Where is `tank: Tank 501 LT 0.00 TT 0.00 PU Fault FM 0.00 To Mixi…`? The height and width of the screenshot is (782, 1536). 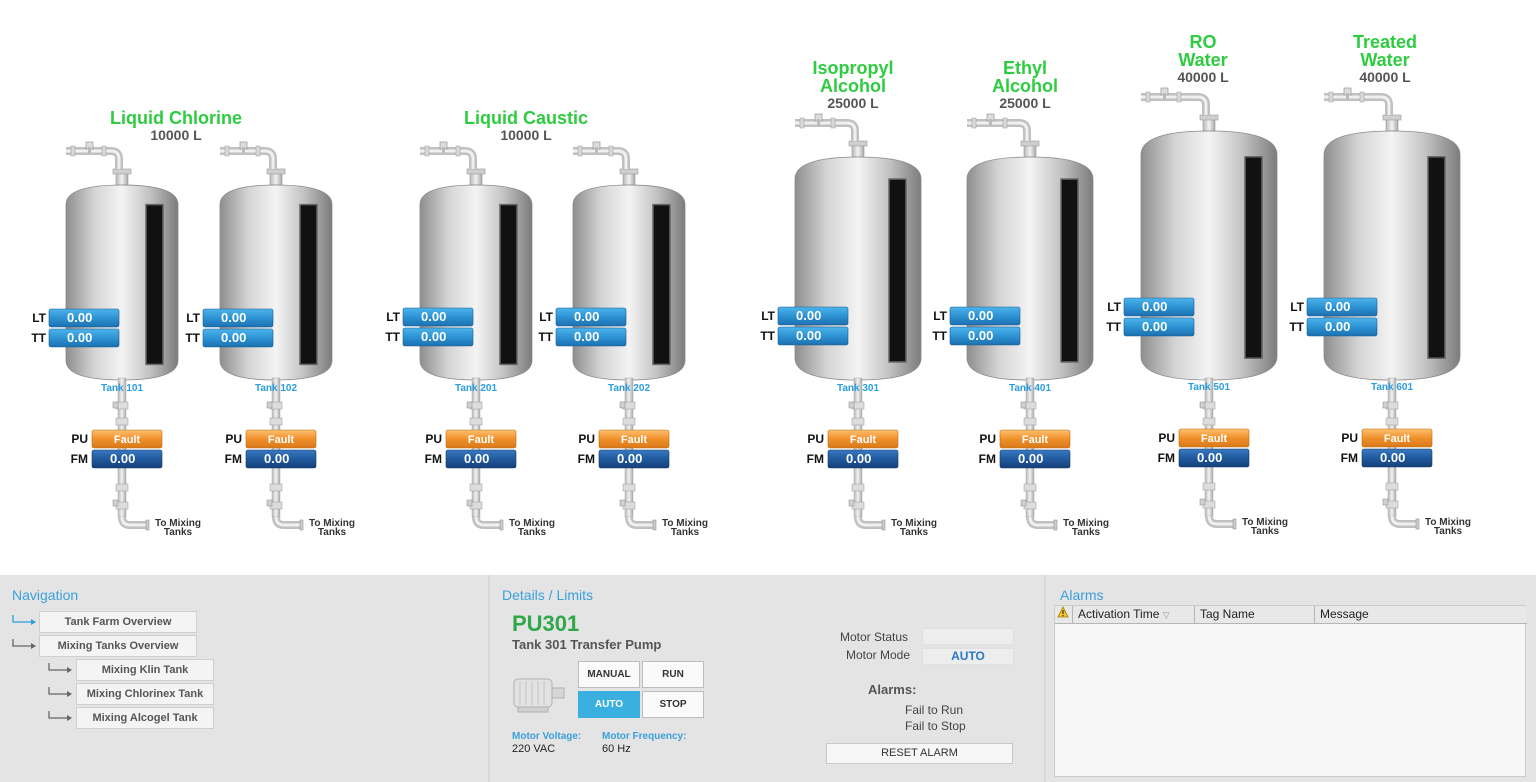
tank: Tank 501 LT 0.00 TT 0.00 PU Fault FM 0.00 To Mixi… is located at coordinates (1197, 312).